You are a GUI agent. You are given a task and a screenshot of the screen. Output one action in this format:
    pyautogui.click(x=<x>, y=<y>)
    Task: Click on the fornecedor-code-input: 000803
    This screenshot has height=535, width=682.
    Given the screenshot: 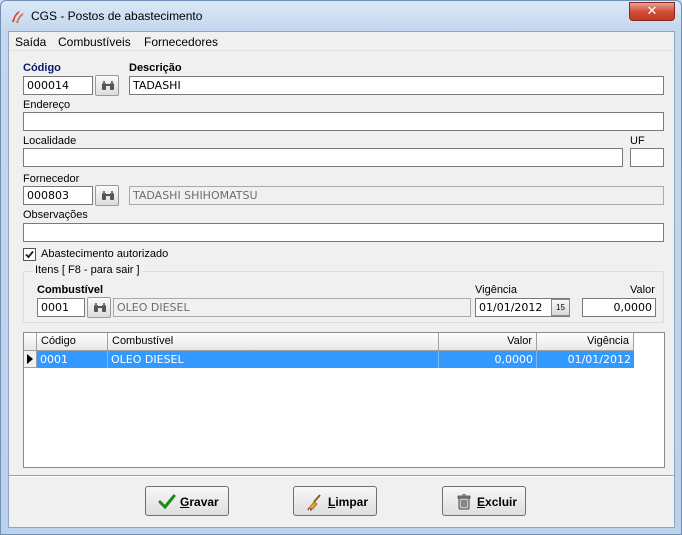 What is the action you would take?
    pyautogui.click(x=58, y=195)
    